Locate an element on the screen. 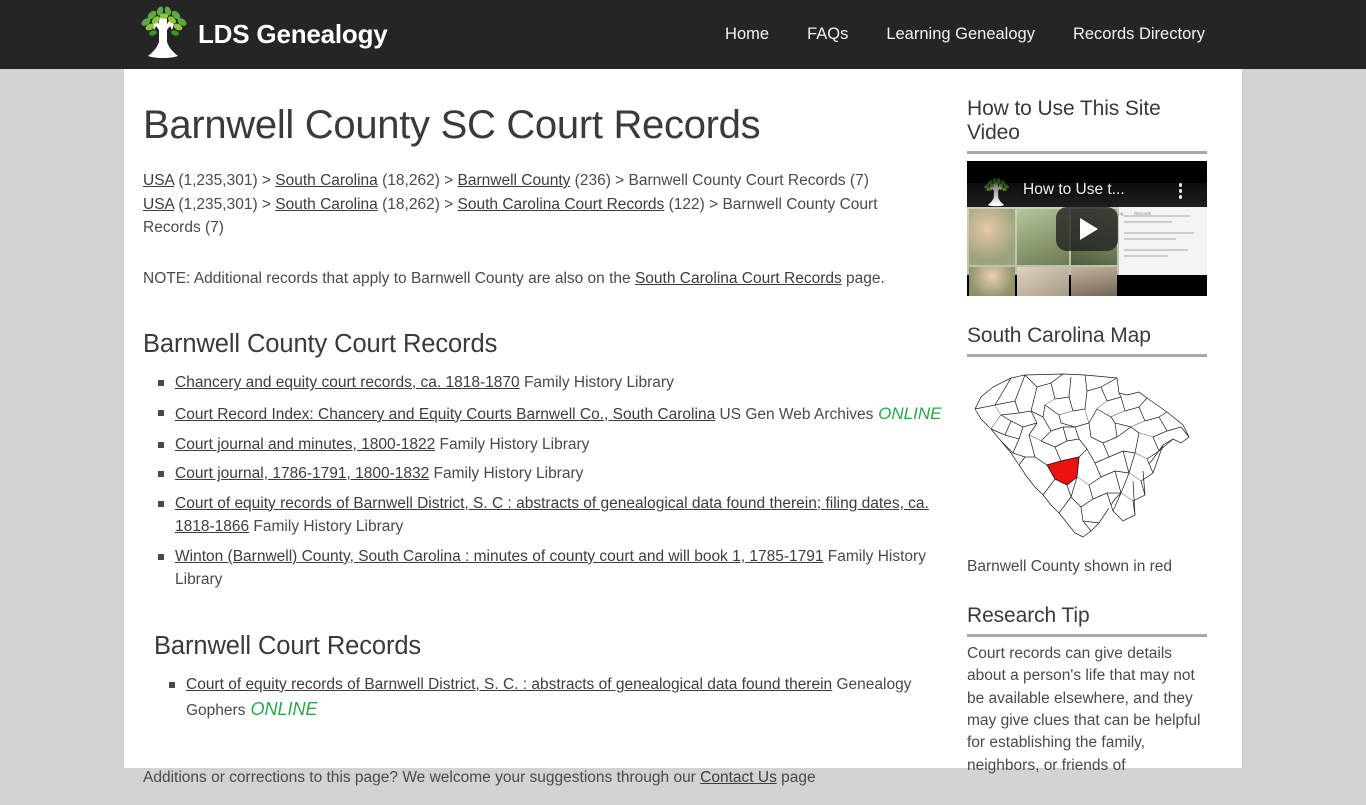 This screenshot has height=805, width=1366. sidebar-heading-video: How to Use This Site Video is located at coordinates (1064, 120).